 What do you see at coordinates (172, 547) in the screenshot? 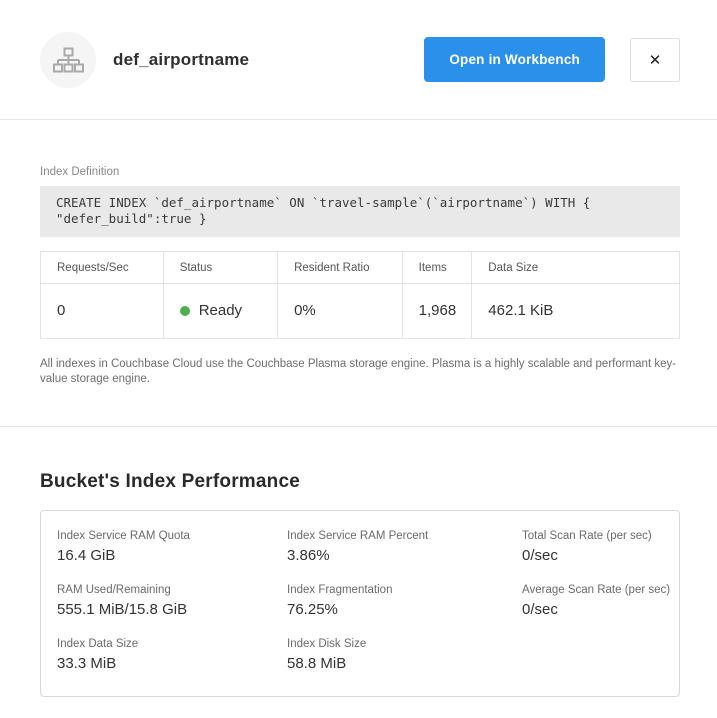
I see `stat-ram-quota: Index Service RAM Quota 16.4 GiB` at bounding box center [172, 547].